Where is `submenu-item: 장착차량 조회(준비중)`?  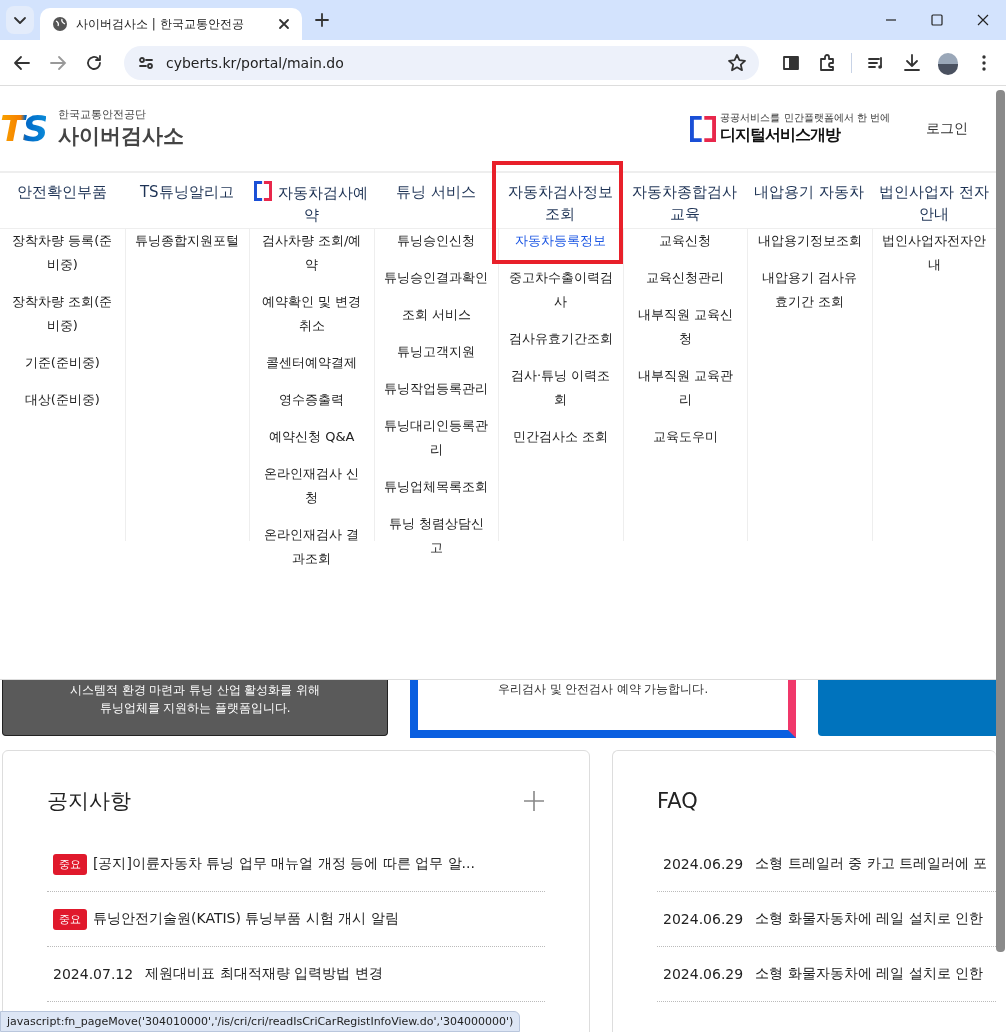 submenu-item: 장착차량 조회(준비중) is located at coordinates (62, 320).